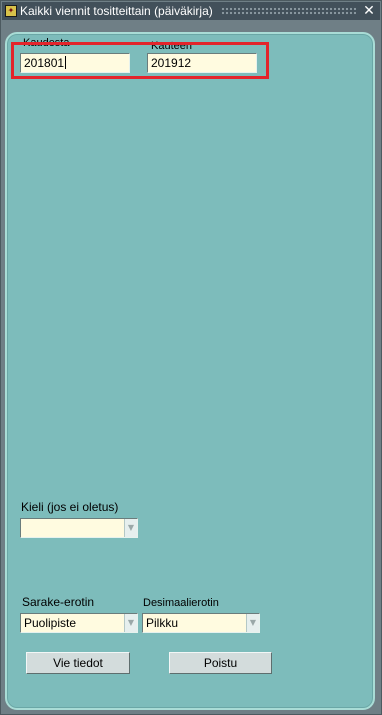 This screenshot has width=382, height=715. Describe the element at coordinates (79, 623) in the screenshot. I see `column-separator-select: Puolipiste ▼` at that location.